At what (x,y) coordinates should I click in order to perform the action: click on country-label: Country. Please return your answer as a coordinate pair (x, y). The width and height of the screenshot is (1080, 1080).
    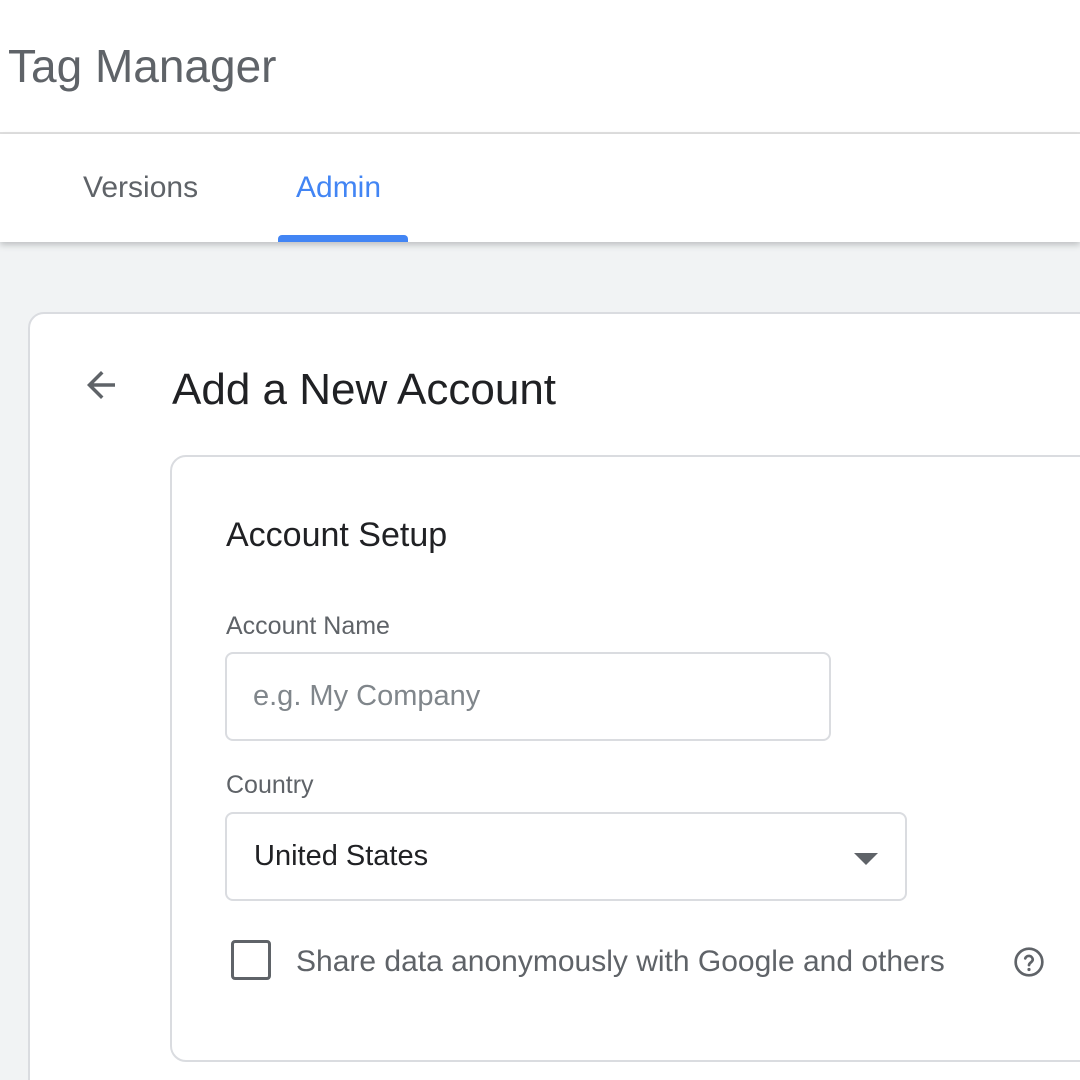
    Looking at the image, I should click on (270, 785).